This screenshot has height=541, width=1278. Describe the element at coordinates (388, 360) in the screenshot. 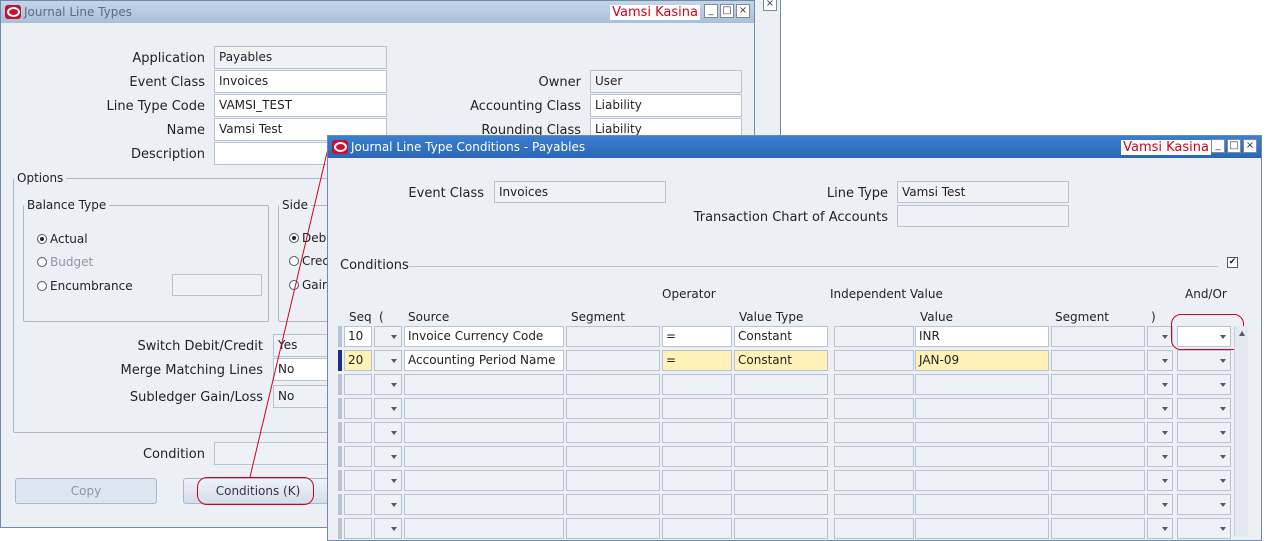

I see `row-2-open-paren` at that location.